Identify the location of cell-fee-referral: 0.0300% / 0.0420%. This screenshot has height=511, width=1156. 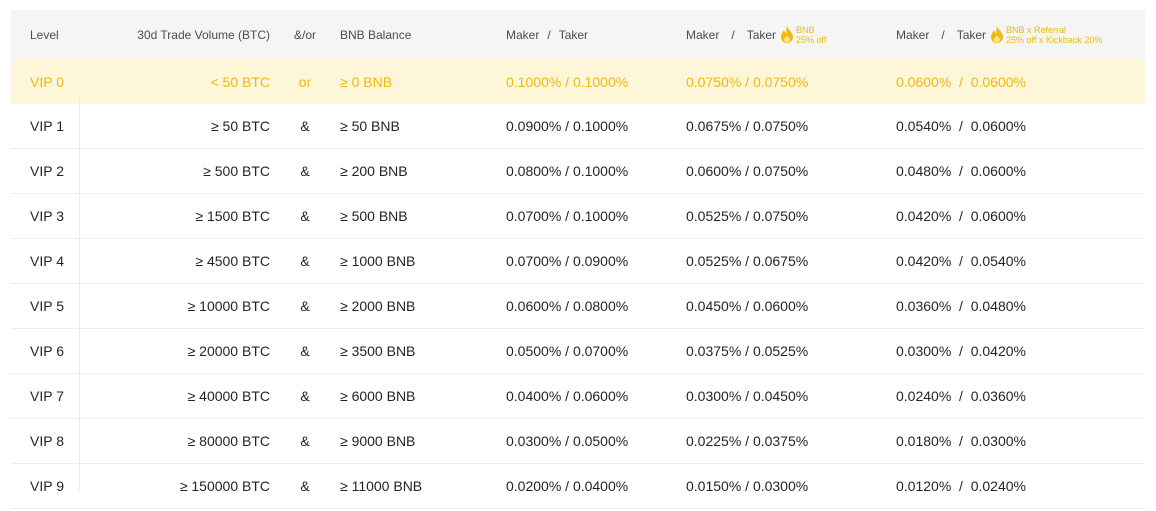
(961, 351).